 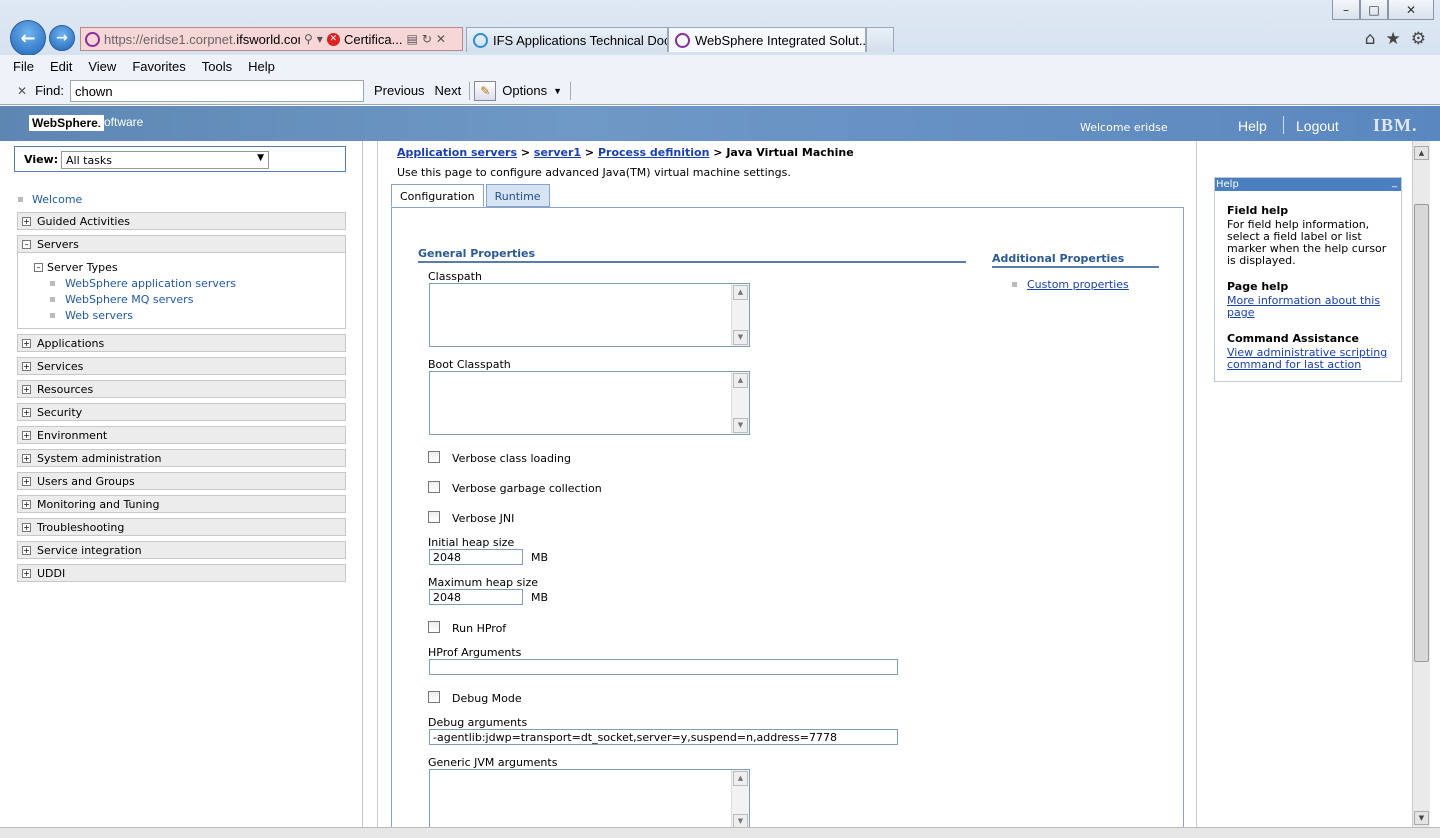 What do you see at coordinates (524, 90) in the screenshot?
I see `find-options-button: Options` at bounding box center [524, 90].